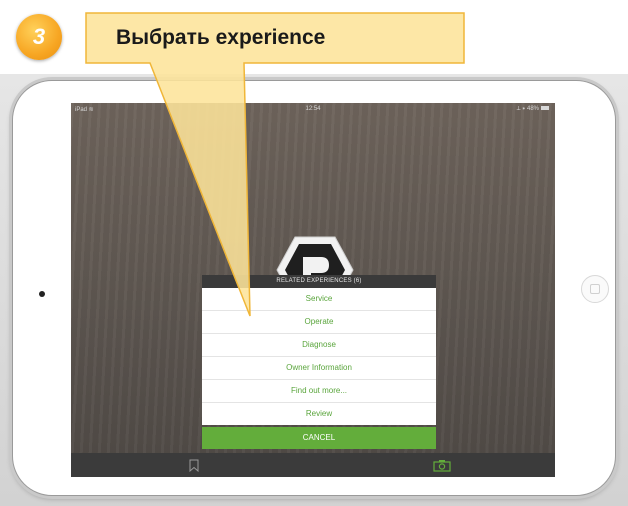 The image size is (628, 506). What do you see at coordinates (527, 109) in the screenshot?
I see `battery-text: ⟂ ∗ 48%` at bounding box center [527, 109].